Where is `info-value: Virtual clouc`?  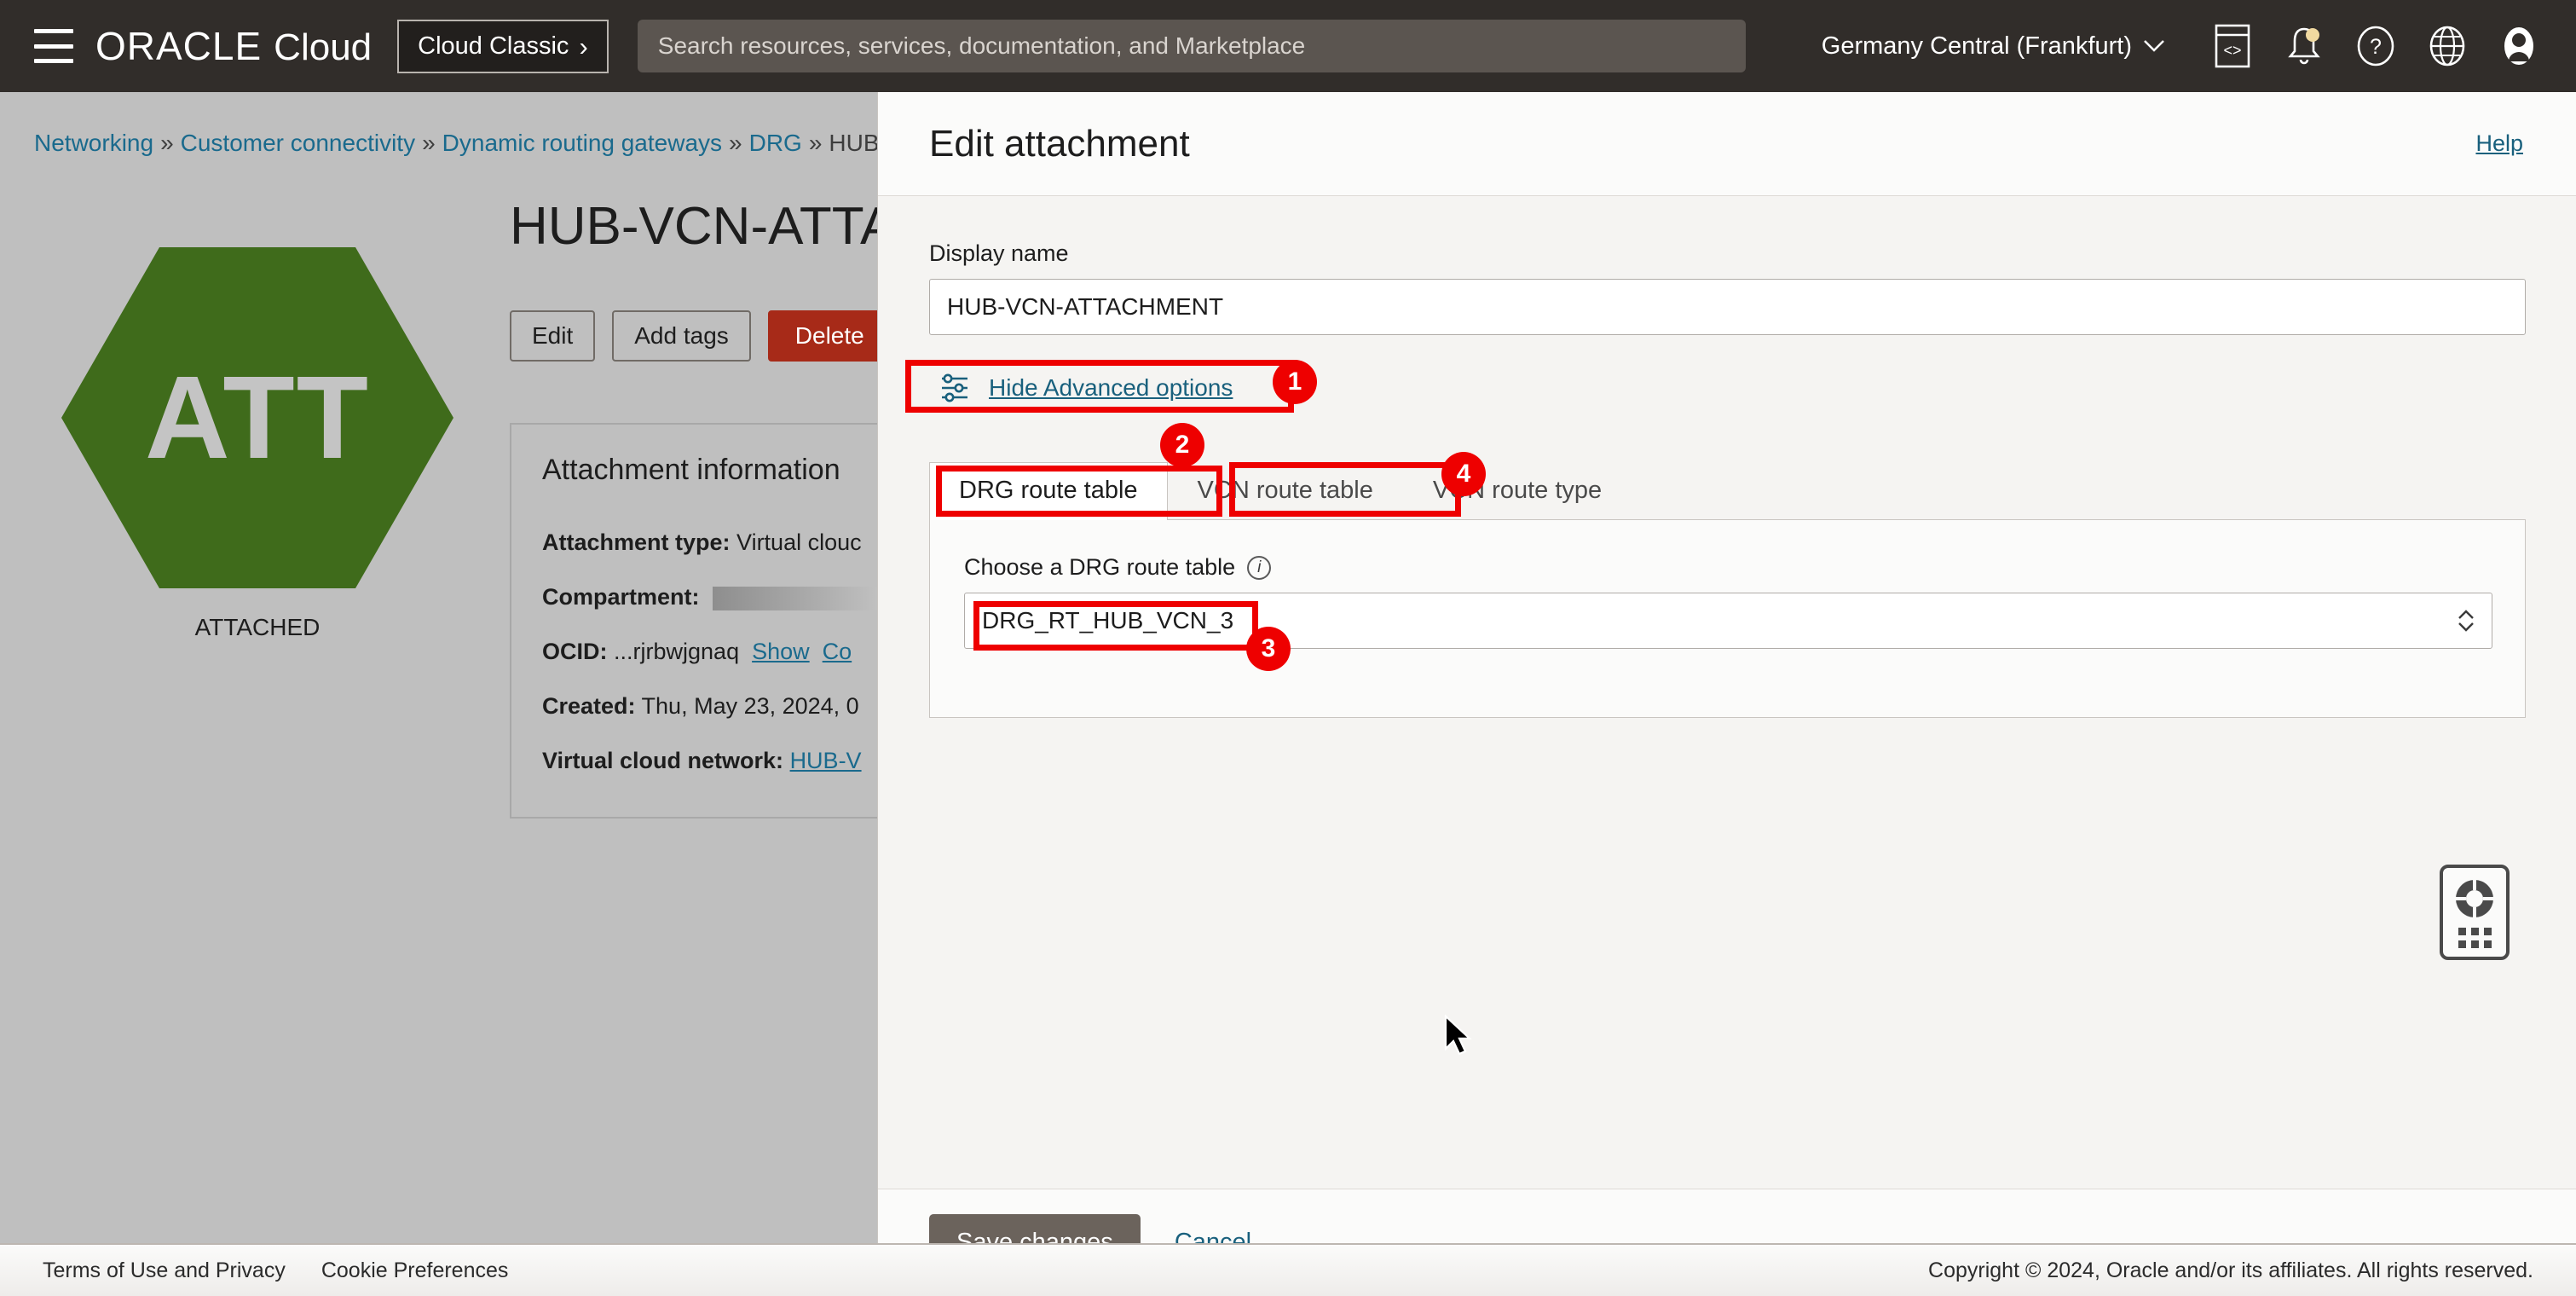
info-value: Virtual clouc is located at coordinates (799, 542).